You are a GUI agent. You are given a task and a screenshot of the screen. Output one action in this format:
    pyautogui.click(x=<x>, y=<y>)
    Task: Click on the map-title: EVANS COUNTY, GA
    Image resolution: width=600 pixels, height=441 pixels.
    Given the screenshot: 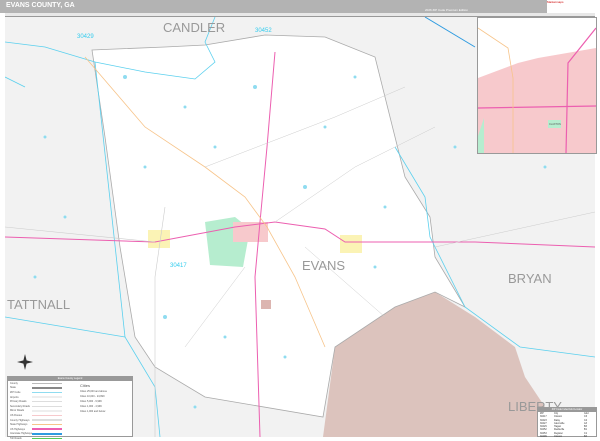 What is the action you would take?
    pyautogui.click(x=40, y=5)
    